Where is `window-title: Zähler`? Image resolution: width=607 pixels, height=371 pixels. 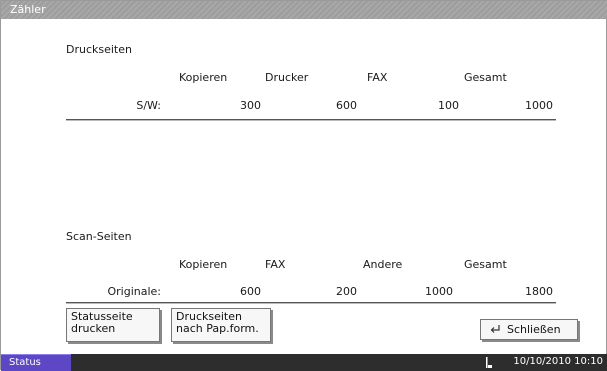 window-title: Zähler is located at coordinates (28, 9).